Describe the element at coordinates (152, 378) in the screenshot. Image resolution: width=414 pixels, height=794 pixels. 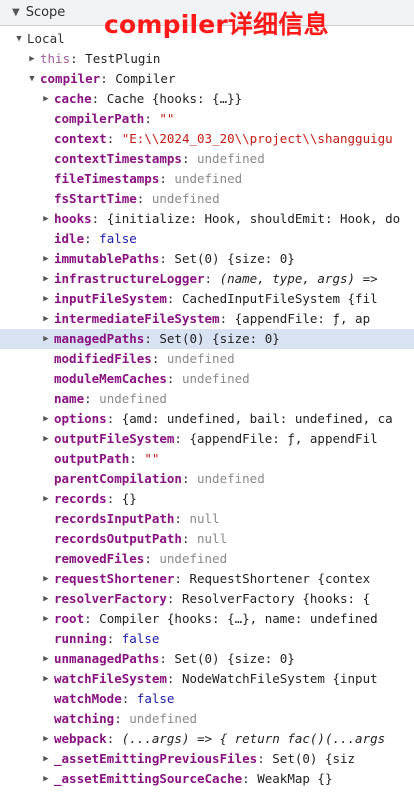
I see `row-text: moduleMemCaches: undefined` at that location.